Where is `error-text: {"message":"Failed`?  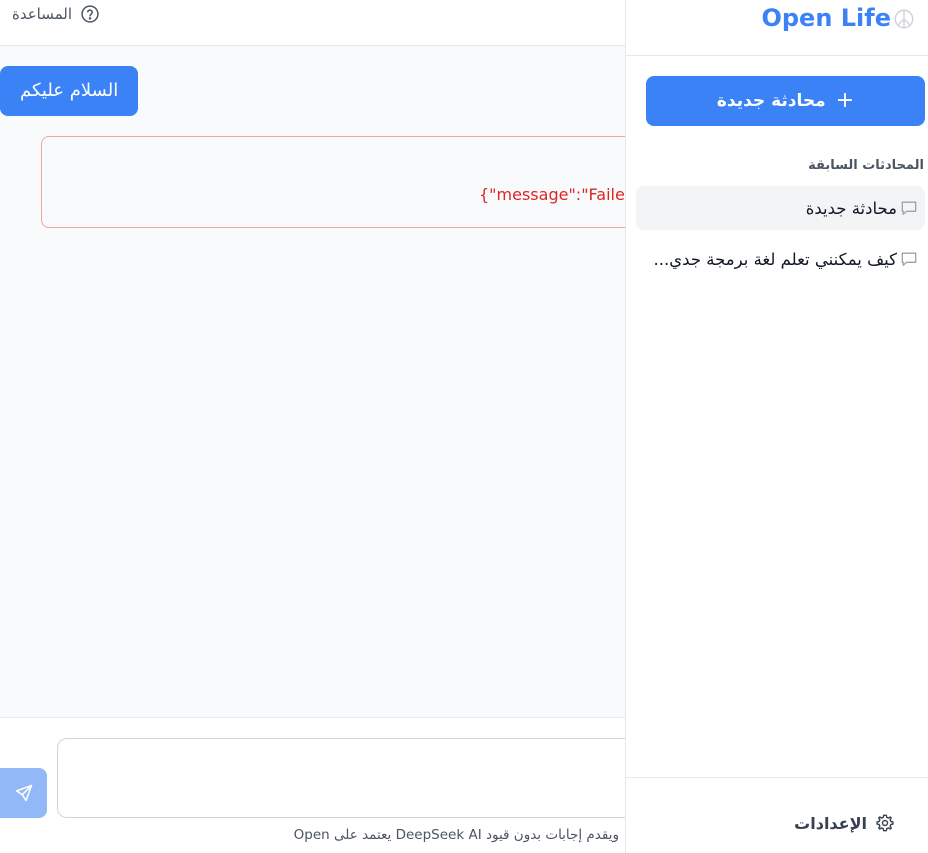 error-text: {"message":"Failed is located at coordinates (557, 194).